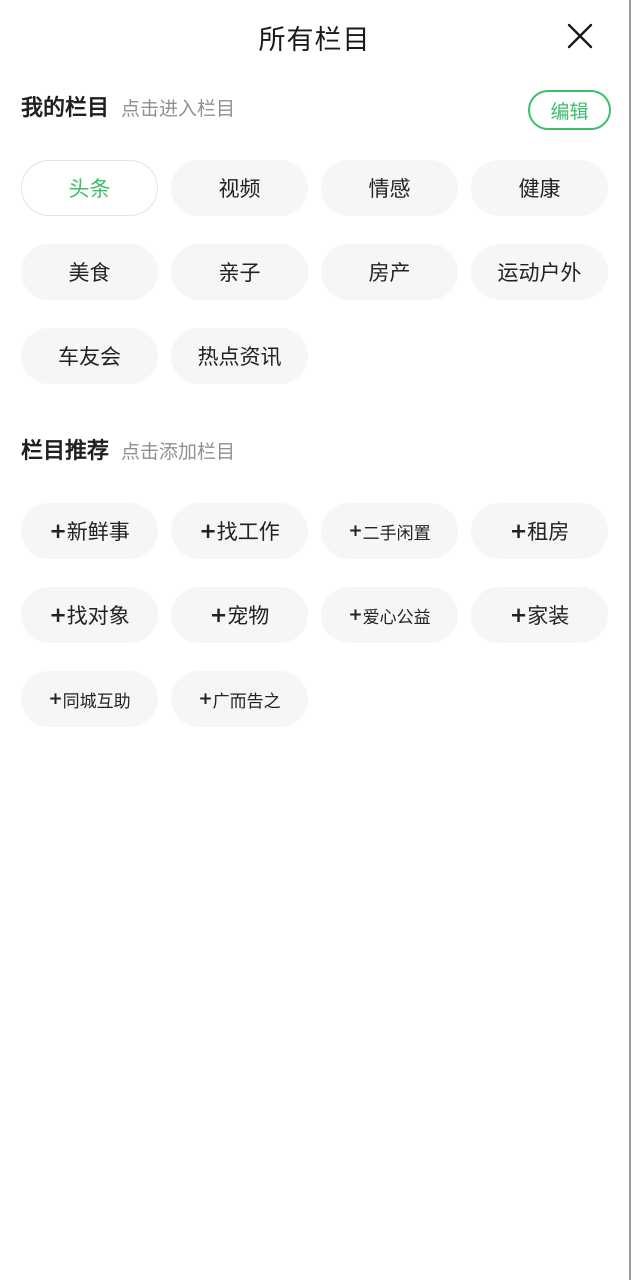 Image resolution: width=631 pixels, height=1280 pixels. I want to click on recommended-chip-label: 同城互助, so click(96, 701).